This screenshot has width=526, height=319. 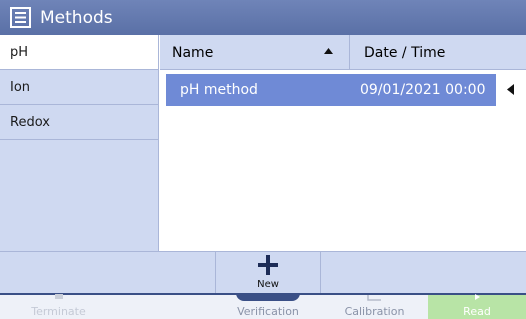 What do you see at coordinates (331, 90) in the screenshot?
I see `row-selection: pH method 09/01/2021 00:00` at bounding box center [331, 90].